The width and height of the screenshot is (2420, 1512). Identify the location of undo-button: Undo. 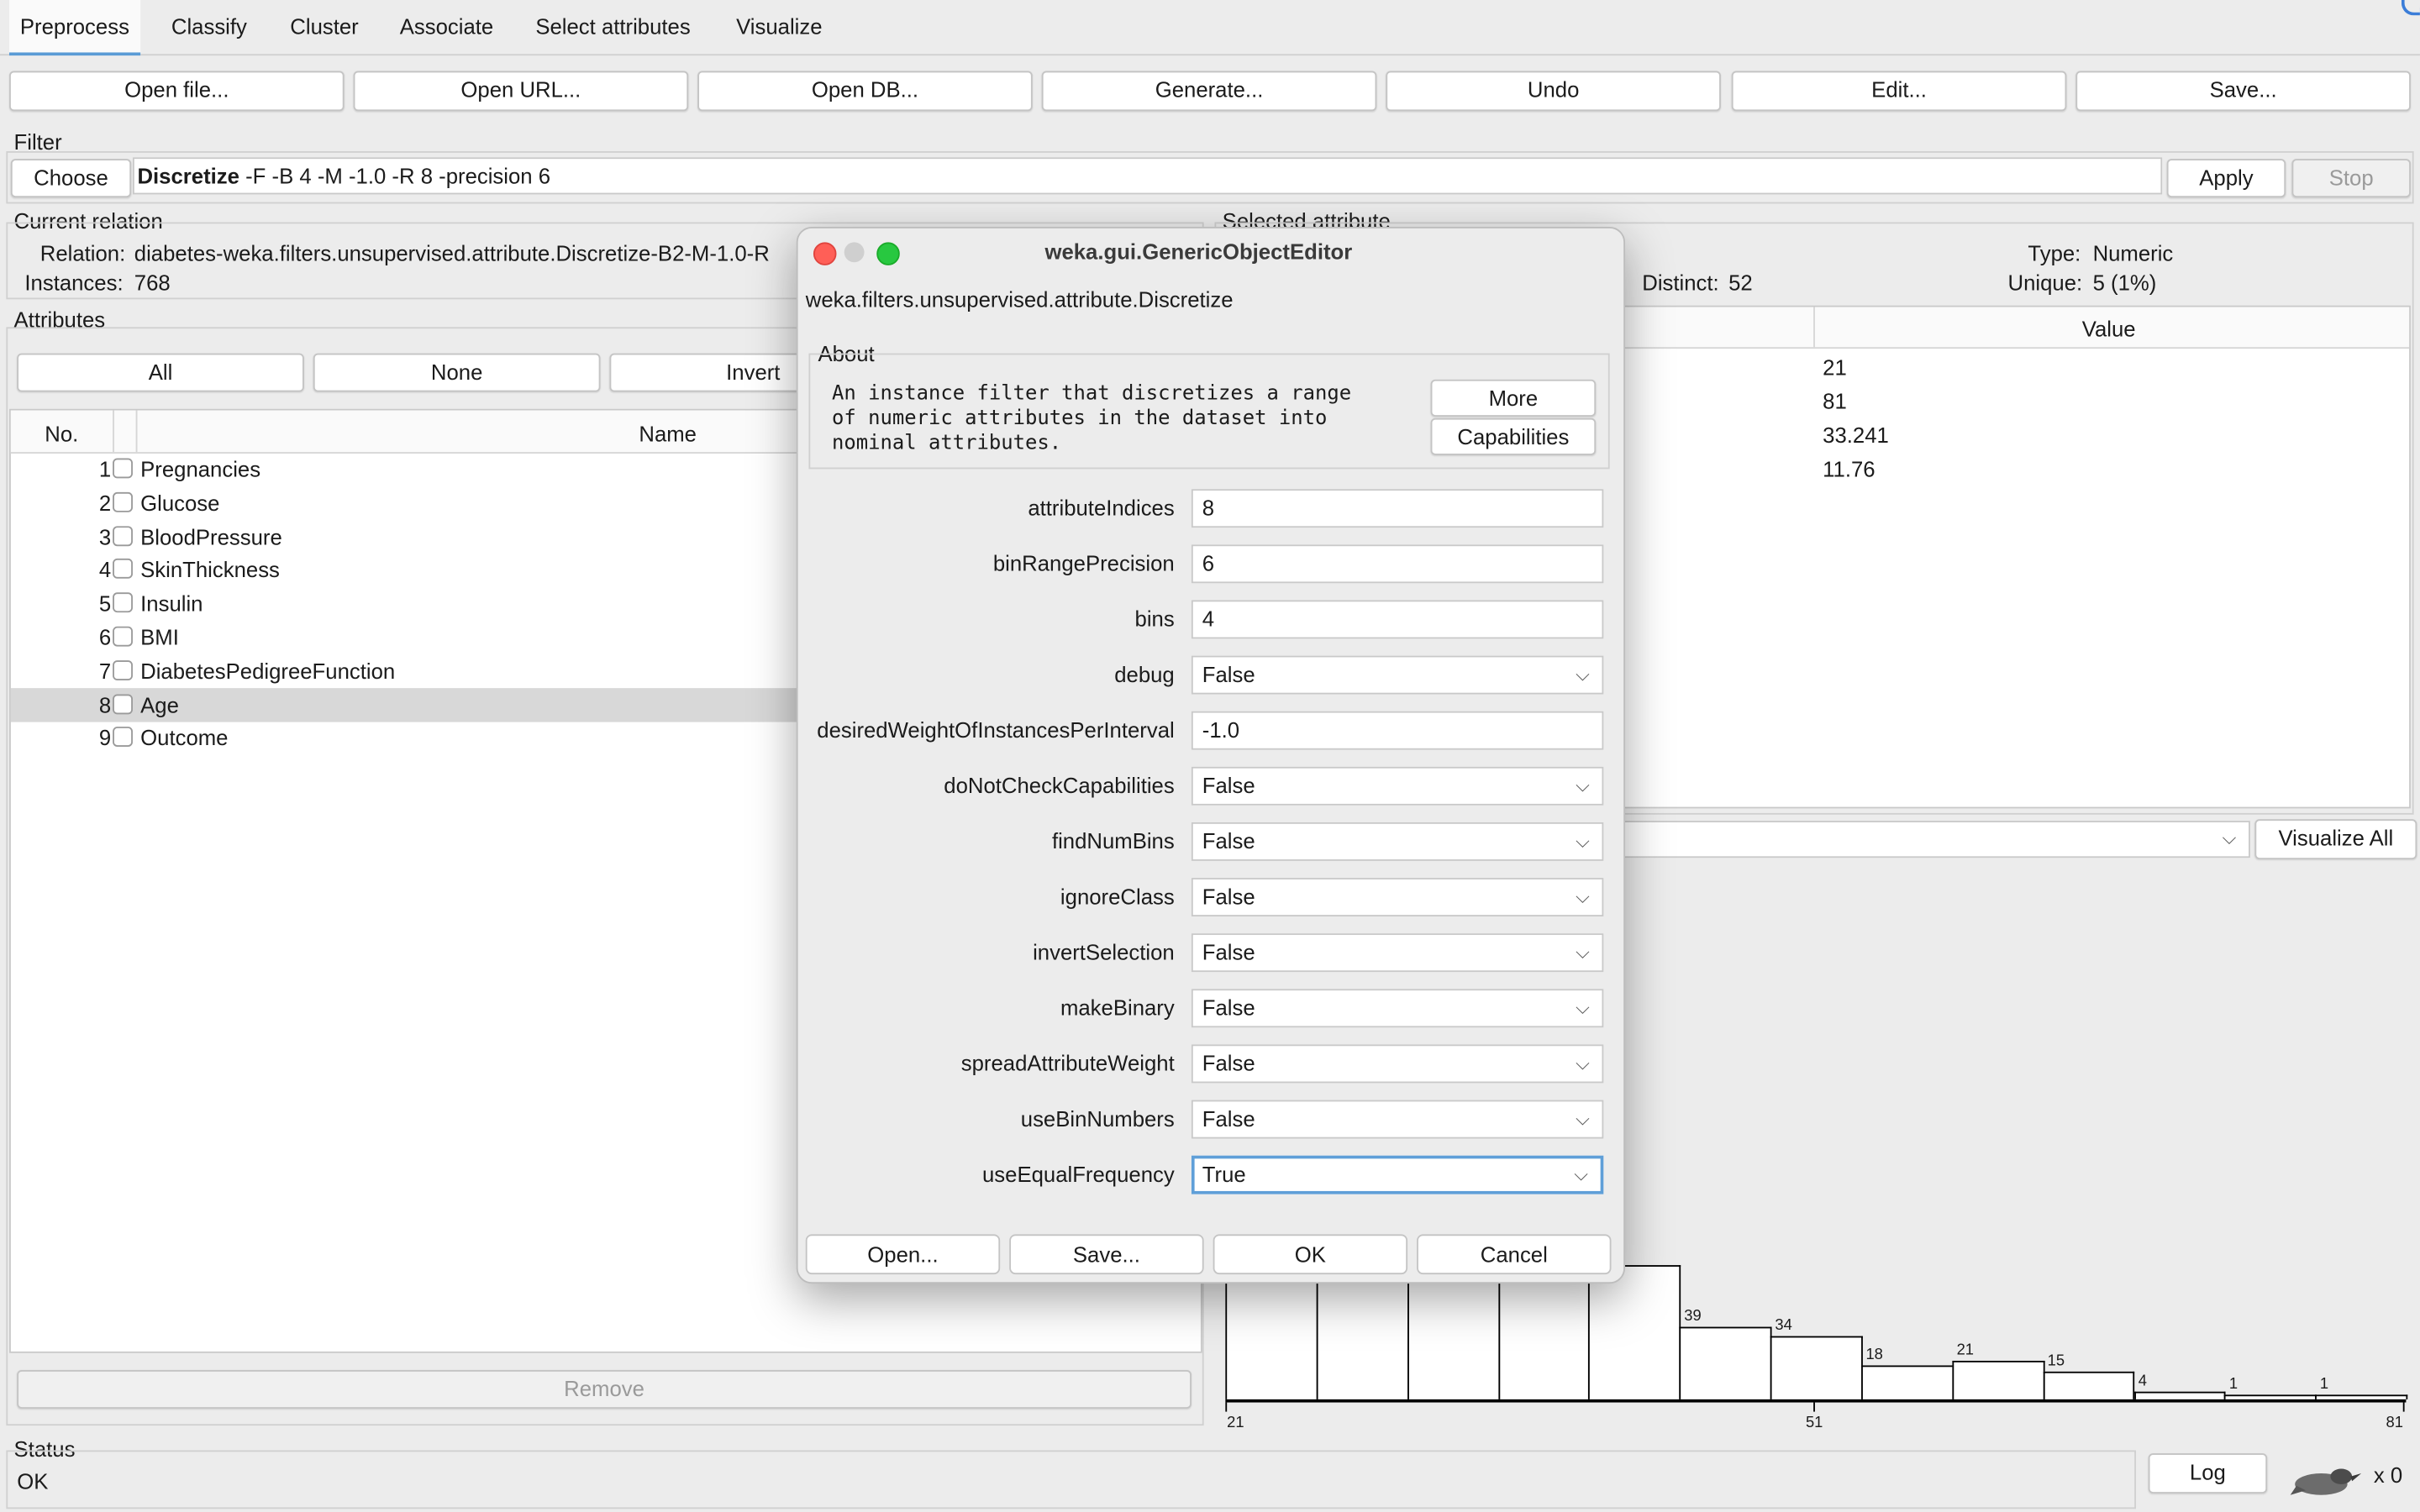
(1554, 91).